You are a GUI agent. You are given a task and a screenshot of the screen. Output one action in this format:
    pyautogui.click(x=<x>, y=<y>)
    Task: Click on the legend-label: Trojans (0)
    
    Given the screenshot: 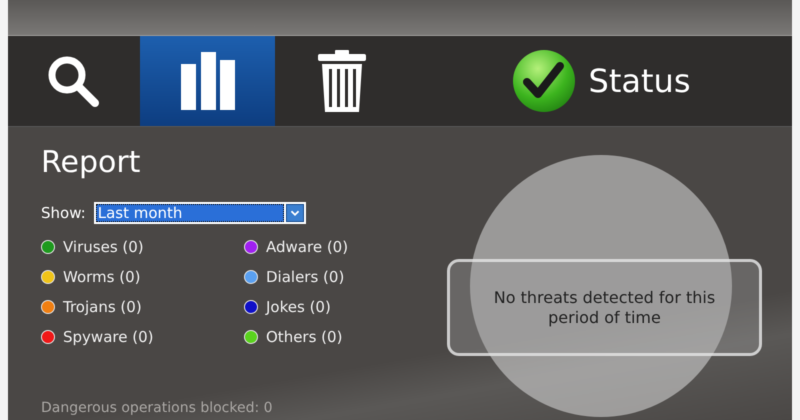 What is the action you would take?
    pyautogui.click(x=102, y=307)
    